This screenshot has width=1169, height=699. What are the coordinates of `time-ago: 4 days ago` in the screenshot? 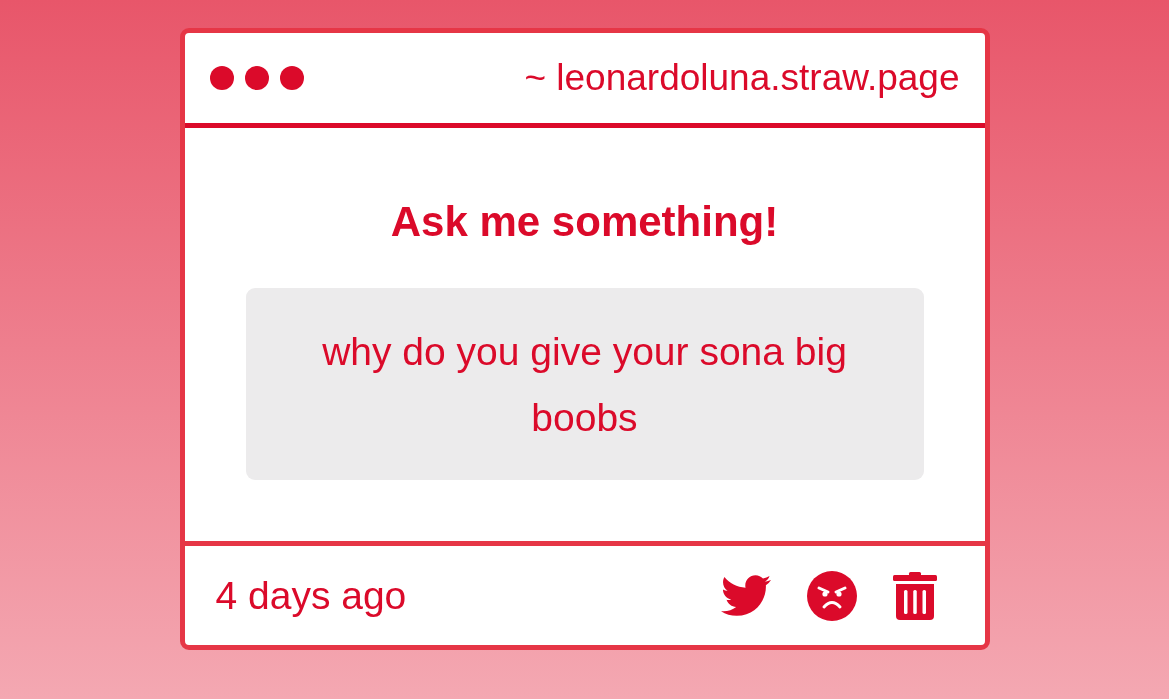 It's located at (311, 595).